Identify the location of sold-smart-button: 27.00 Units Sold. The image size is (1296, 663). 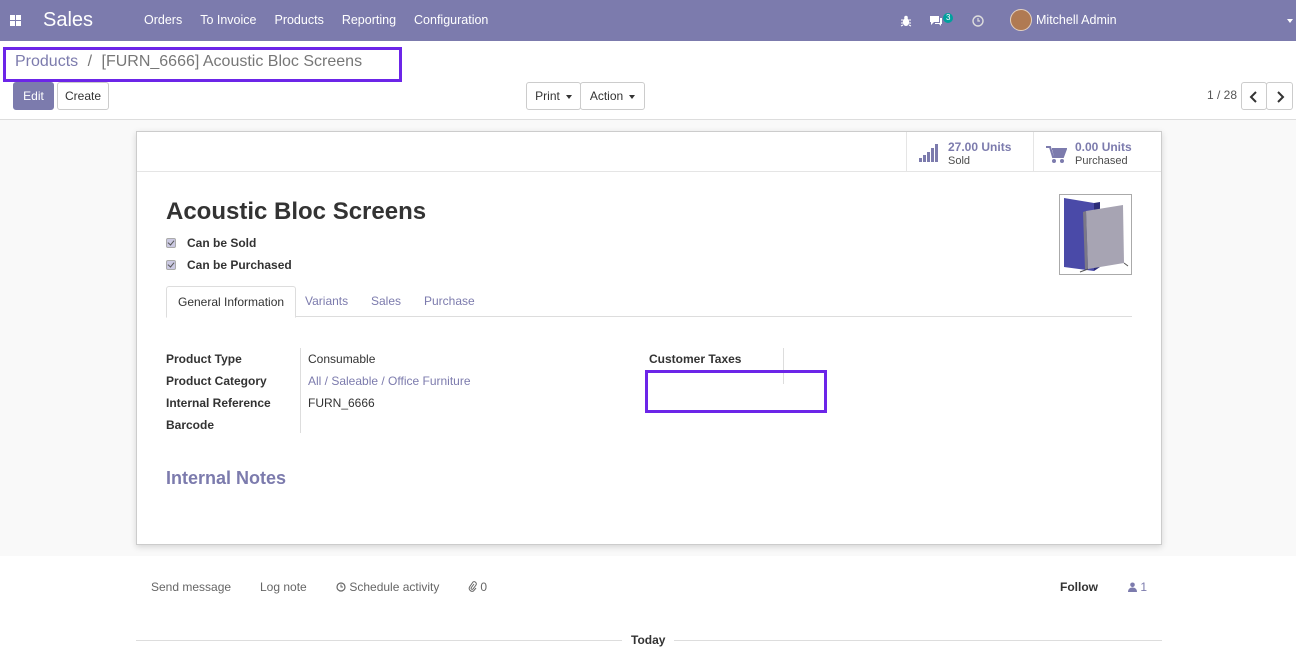
(970, 151).